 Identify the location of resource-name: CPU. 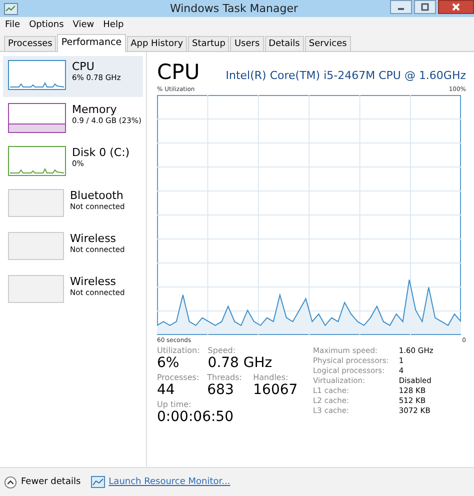
(84, 66).